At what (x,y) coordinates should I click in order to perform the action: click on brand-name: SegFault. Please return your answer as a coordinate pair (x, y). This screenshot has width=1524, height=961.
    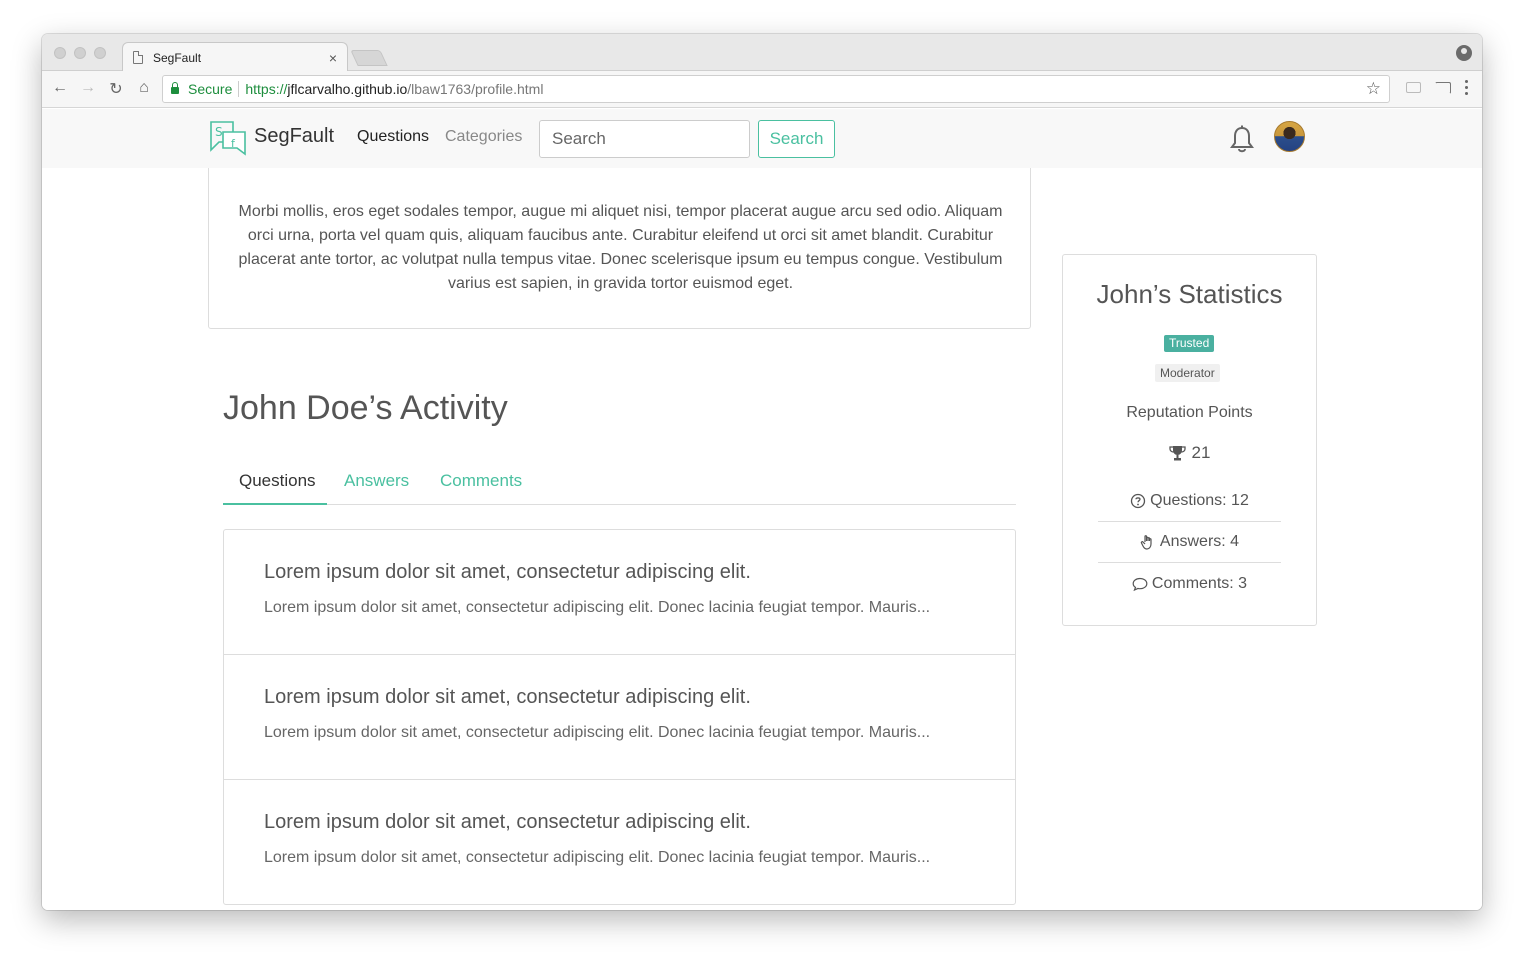
    Looking at the image, I should click on (294, 136).